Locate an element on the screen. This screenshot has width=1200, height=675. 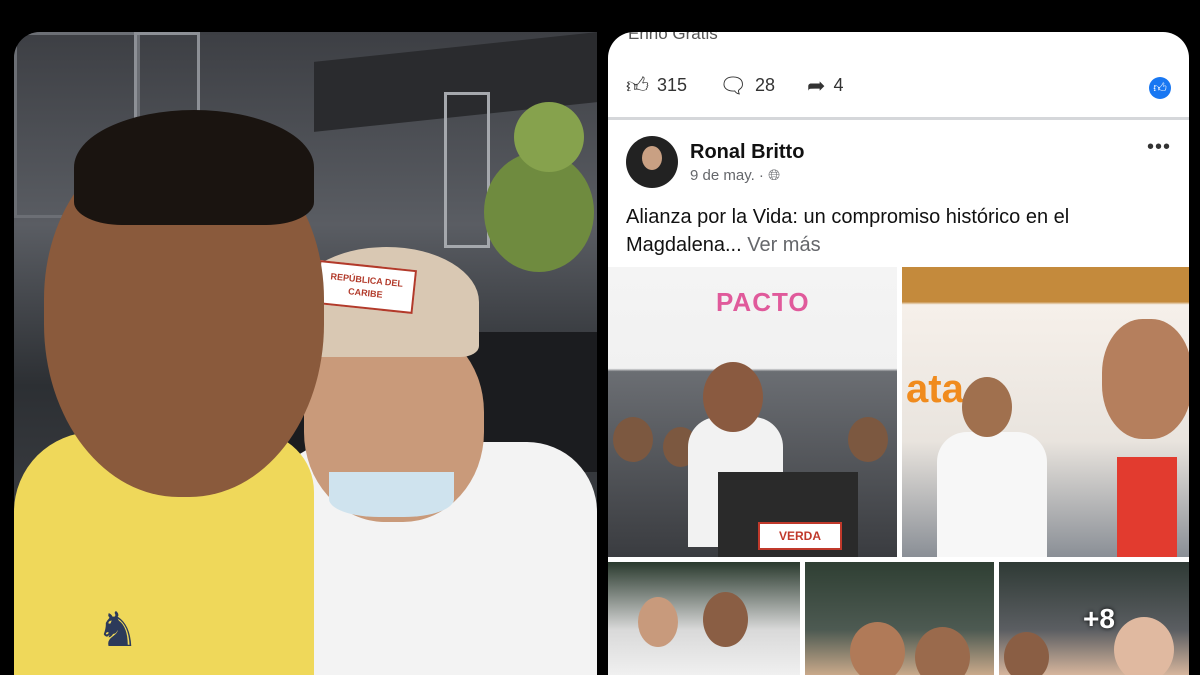
singer-body is located at coordinates (992, 494).